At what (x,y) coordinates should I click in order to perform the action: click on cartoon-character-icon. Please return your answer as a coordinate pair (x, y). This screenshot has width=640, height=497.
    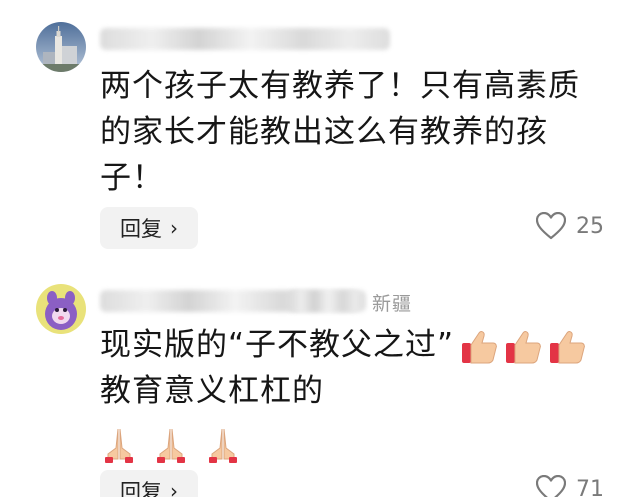
    Looking at the image, I should click on (61, 309).